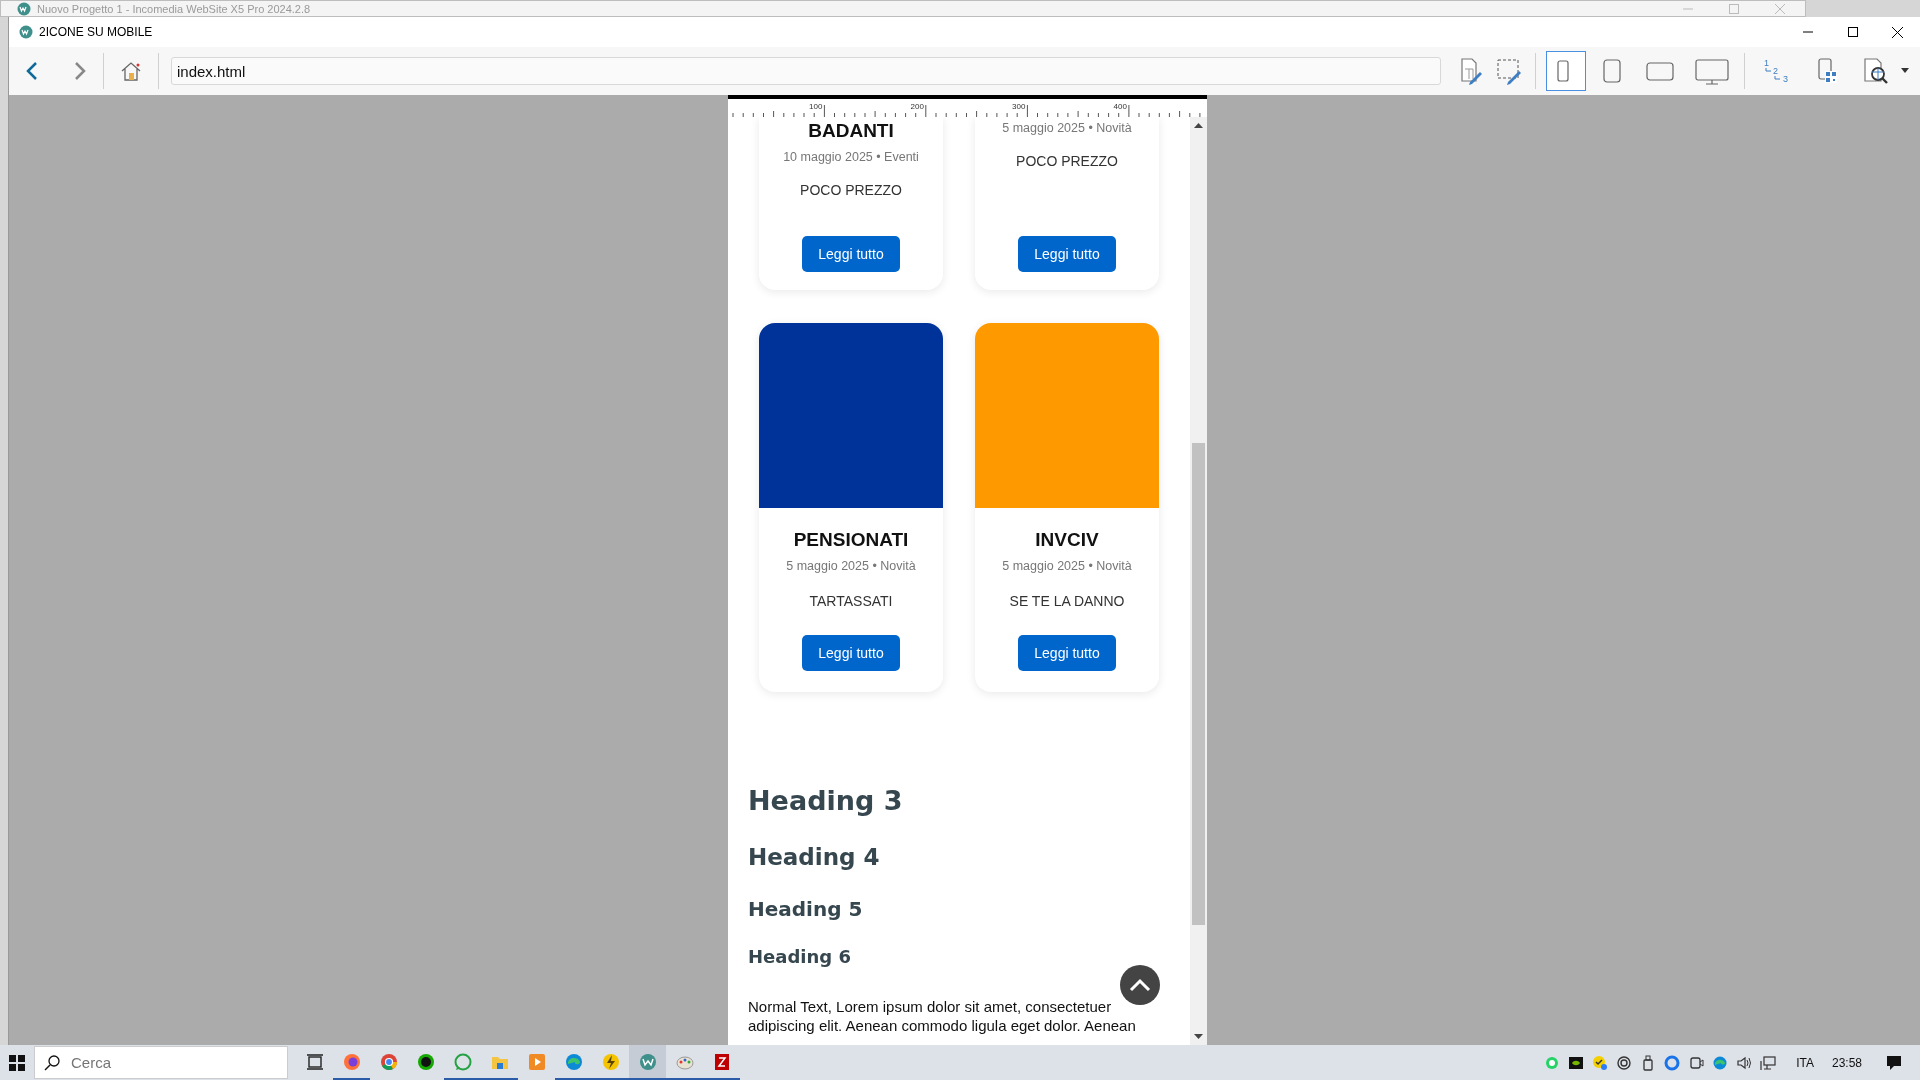 Image resolution: width=1920 pixels, height=1080 pixels. I want to click on chevron-up-icon, so click(1140, 985).